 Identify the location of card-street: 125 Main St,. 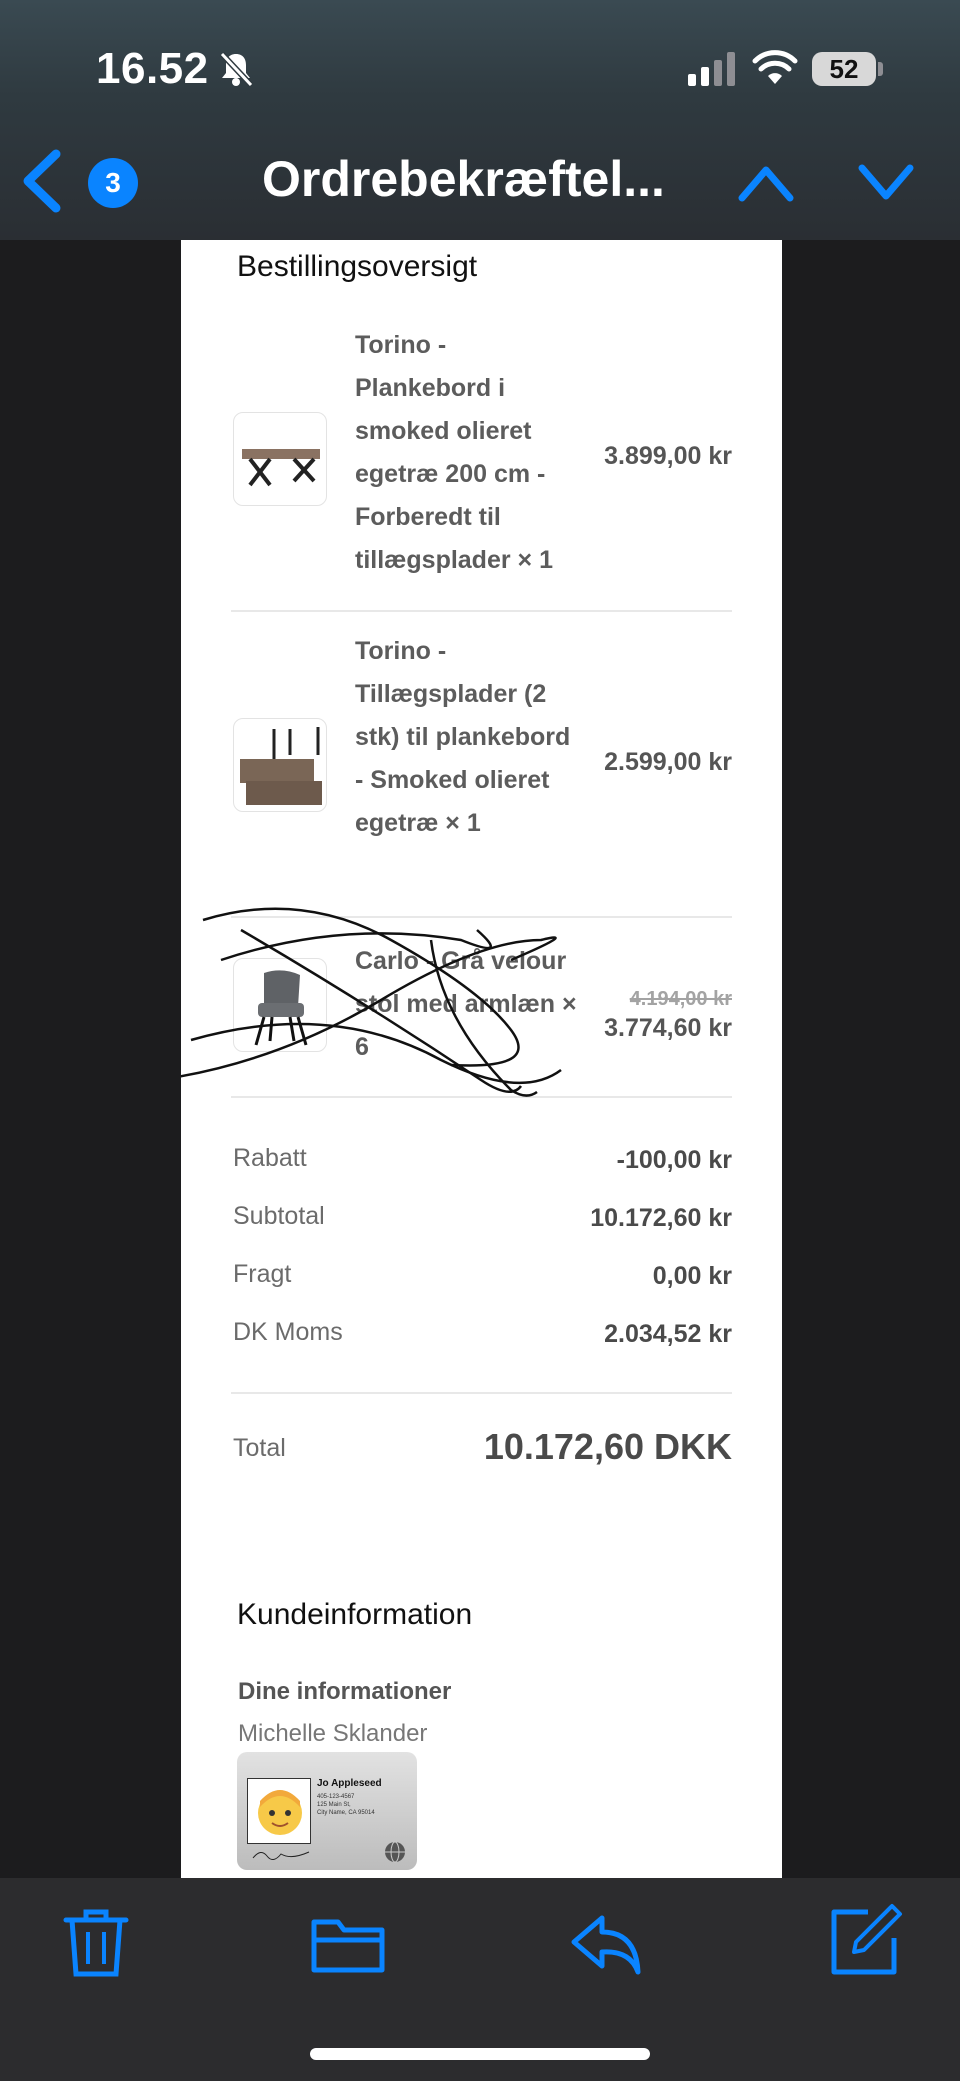
(334, 1805).